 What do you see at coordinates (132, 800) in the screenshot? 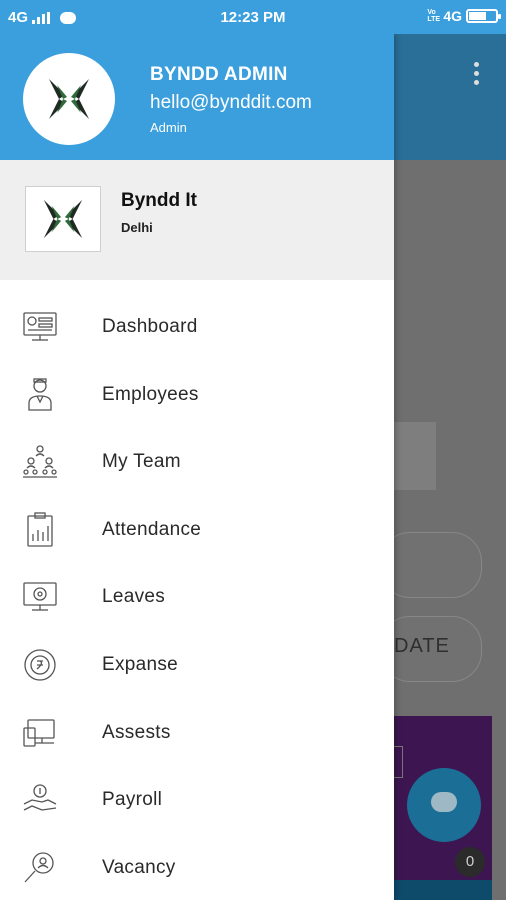
I see `menu-item-label: Payroll` at bounding box center [132, 800].